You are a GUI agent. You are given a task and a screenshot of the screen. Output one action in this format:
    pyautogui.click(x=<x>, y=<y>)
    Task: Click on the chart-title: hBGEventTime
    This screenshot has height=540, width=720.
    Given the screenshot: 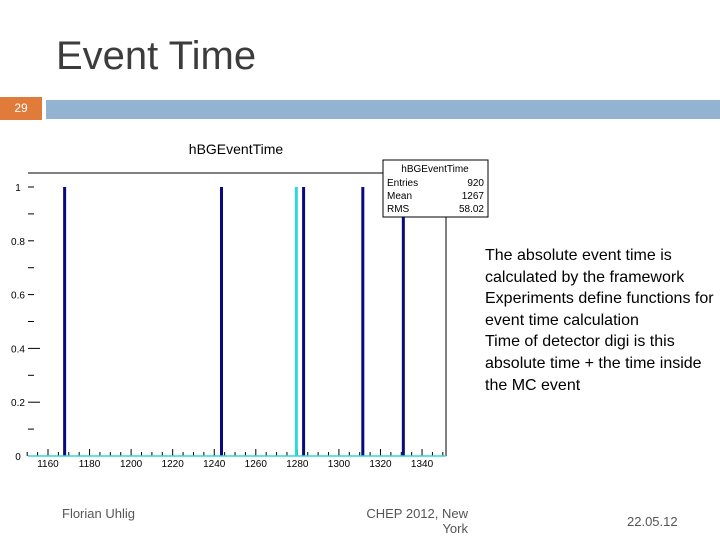 What is the action you would take?
    pyautogui.click(x=236, y=149)
    